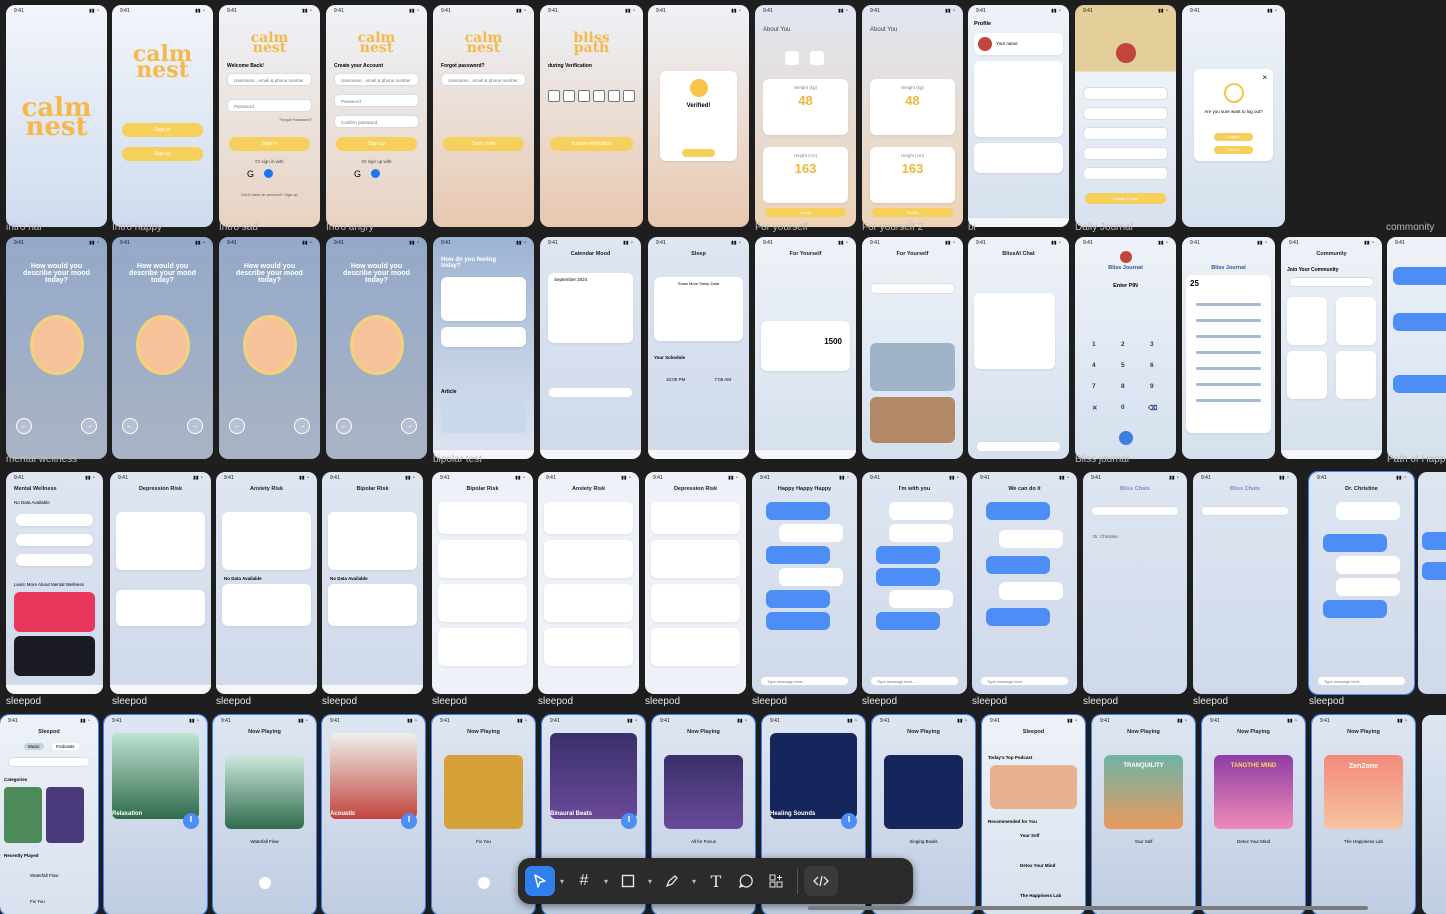 The height and width of the screenshot is (914, 1446). Describe the element at coordinates (912, 212) in the screenshot. I see `set-all-button: Set All` at that location.